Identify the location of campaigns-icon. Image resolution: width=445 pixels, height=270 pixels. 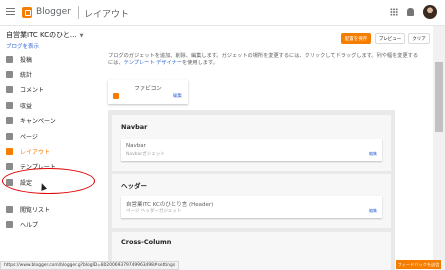
(9, 120).